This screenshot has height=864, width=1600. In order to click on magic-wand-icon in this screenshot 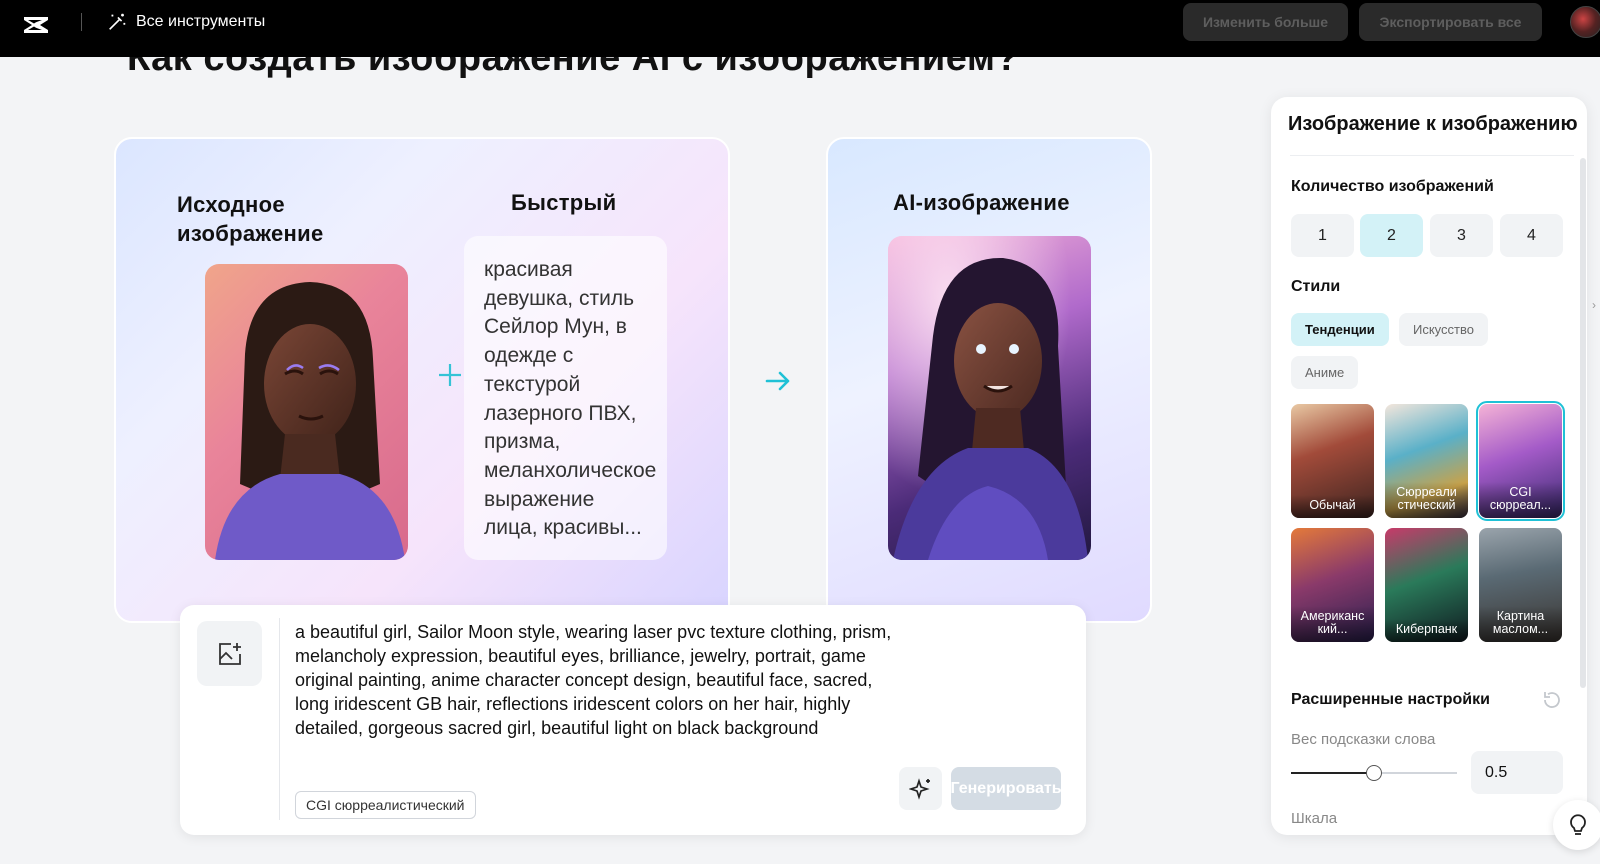, I will do `click(117, 21)`.